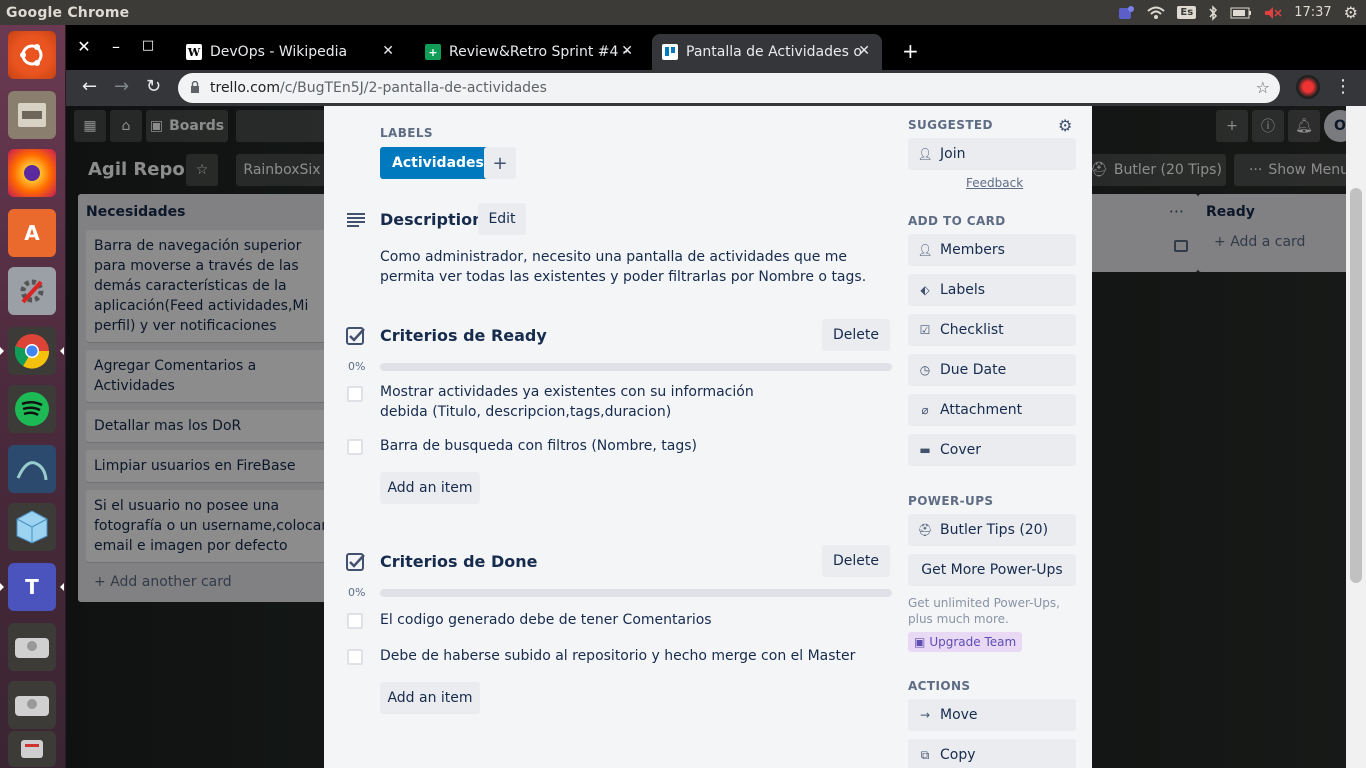 The width and height of the screenshot is (1366, 768). What do you see at coordinates (963, 290) in the screenshot?
I see `labels-label: Labels` at bounding box center [963, 290].